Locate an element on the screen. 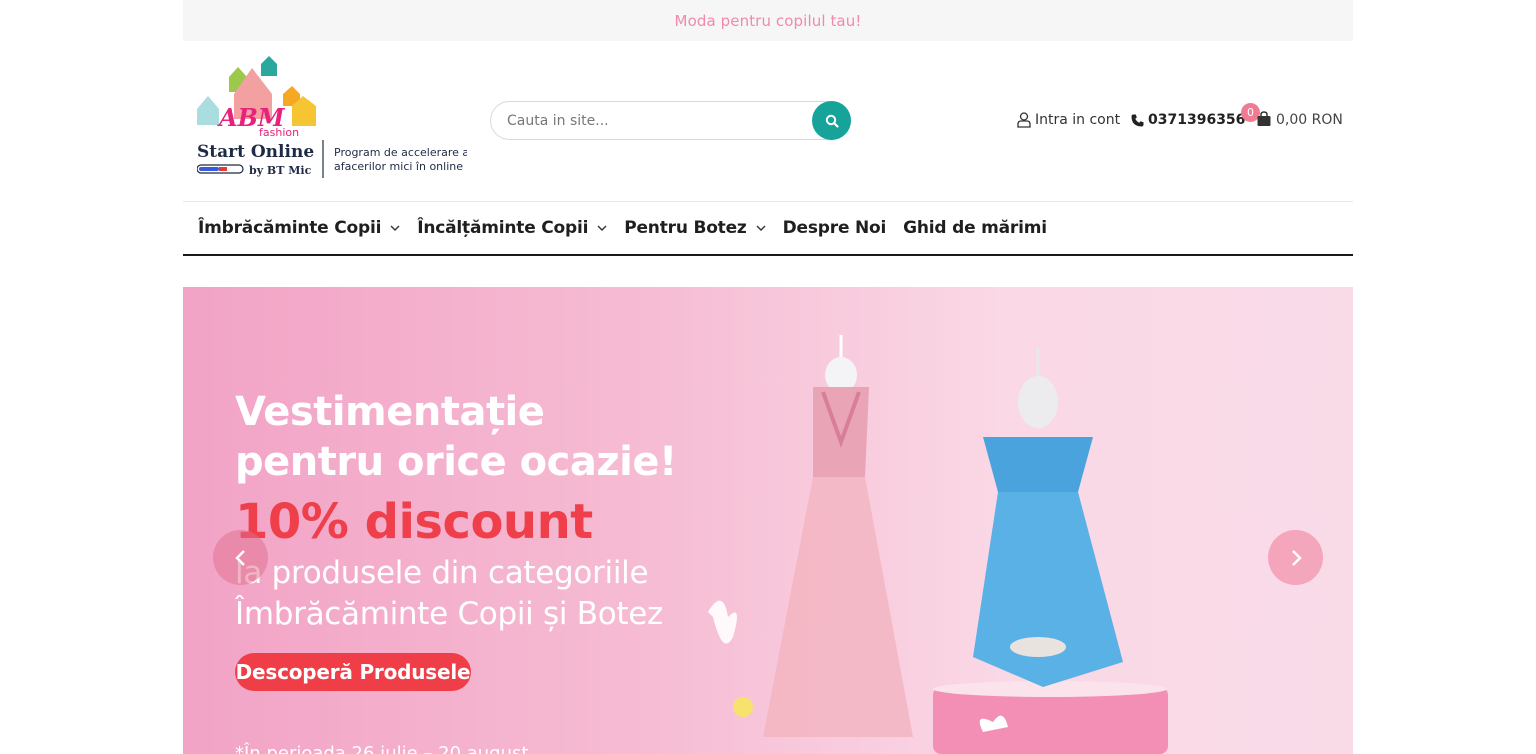 This screenshot has width=1536, height=754. nav-item-ghid-marimi: Ghid de mărimi is located at coordinates (975, 228).